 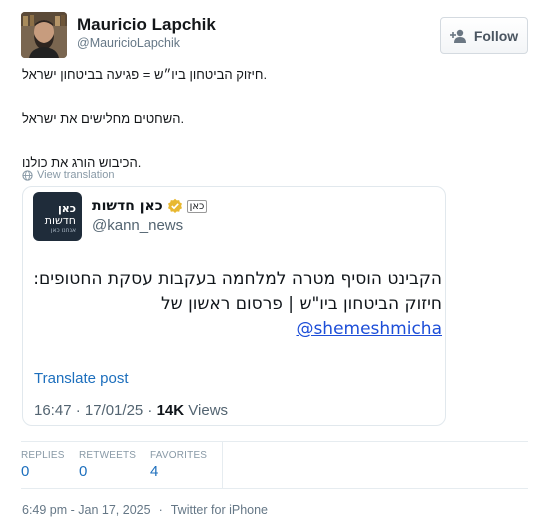 I want to click on quoted-handle: @kann_news, so click(x=137, y=225).